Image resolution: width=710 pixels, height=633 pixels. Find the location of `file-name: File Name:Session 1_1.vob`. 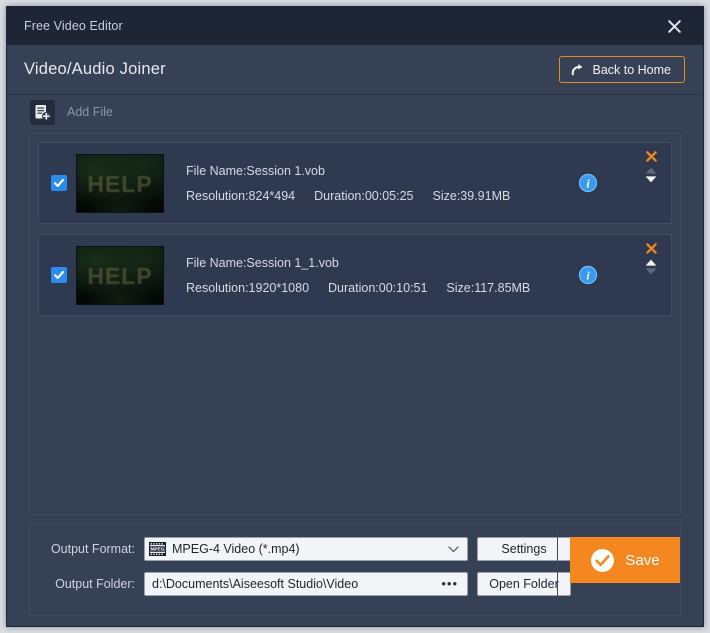

file-name: File Name:Session 1_1.vob is located at coordinates (262, 262).